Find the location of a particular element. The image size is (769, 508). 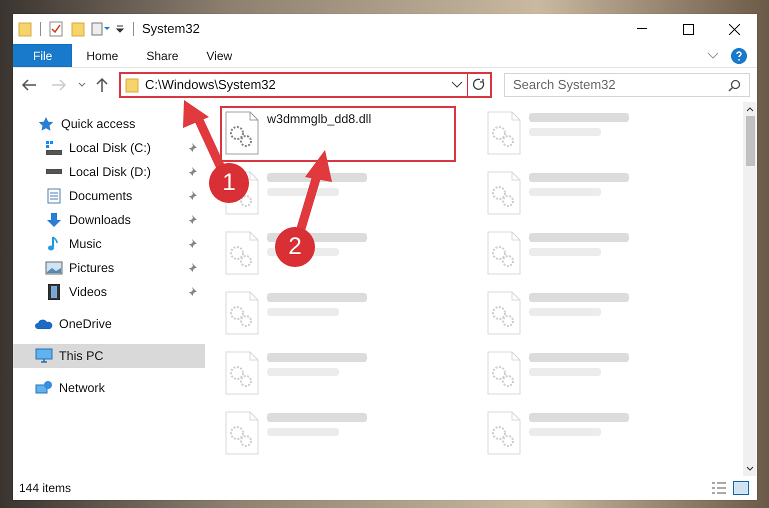

minimize-icon is located at coordinates (642, 29).